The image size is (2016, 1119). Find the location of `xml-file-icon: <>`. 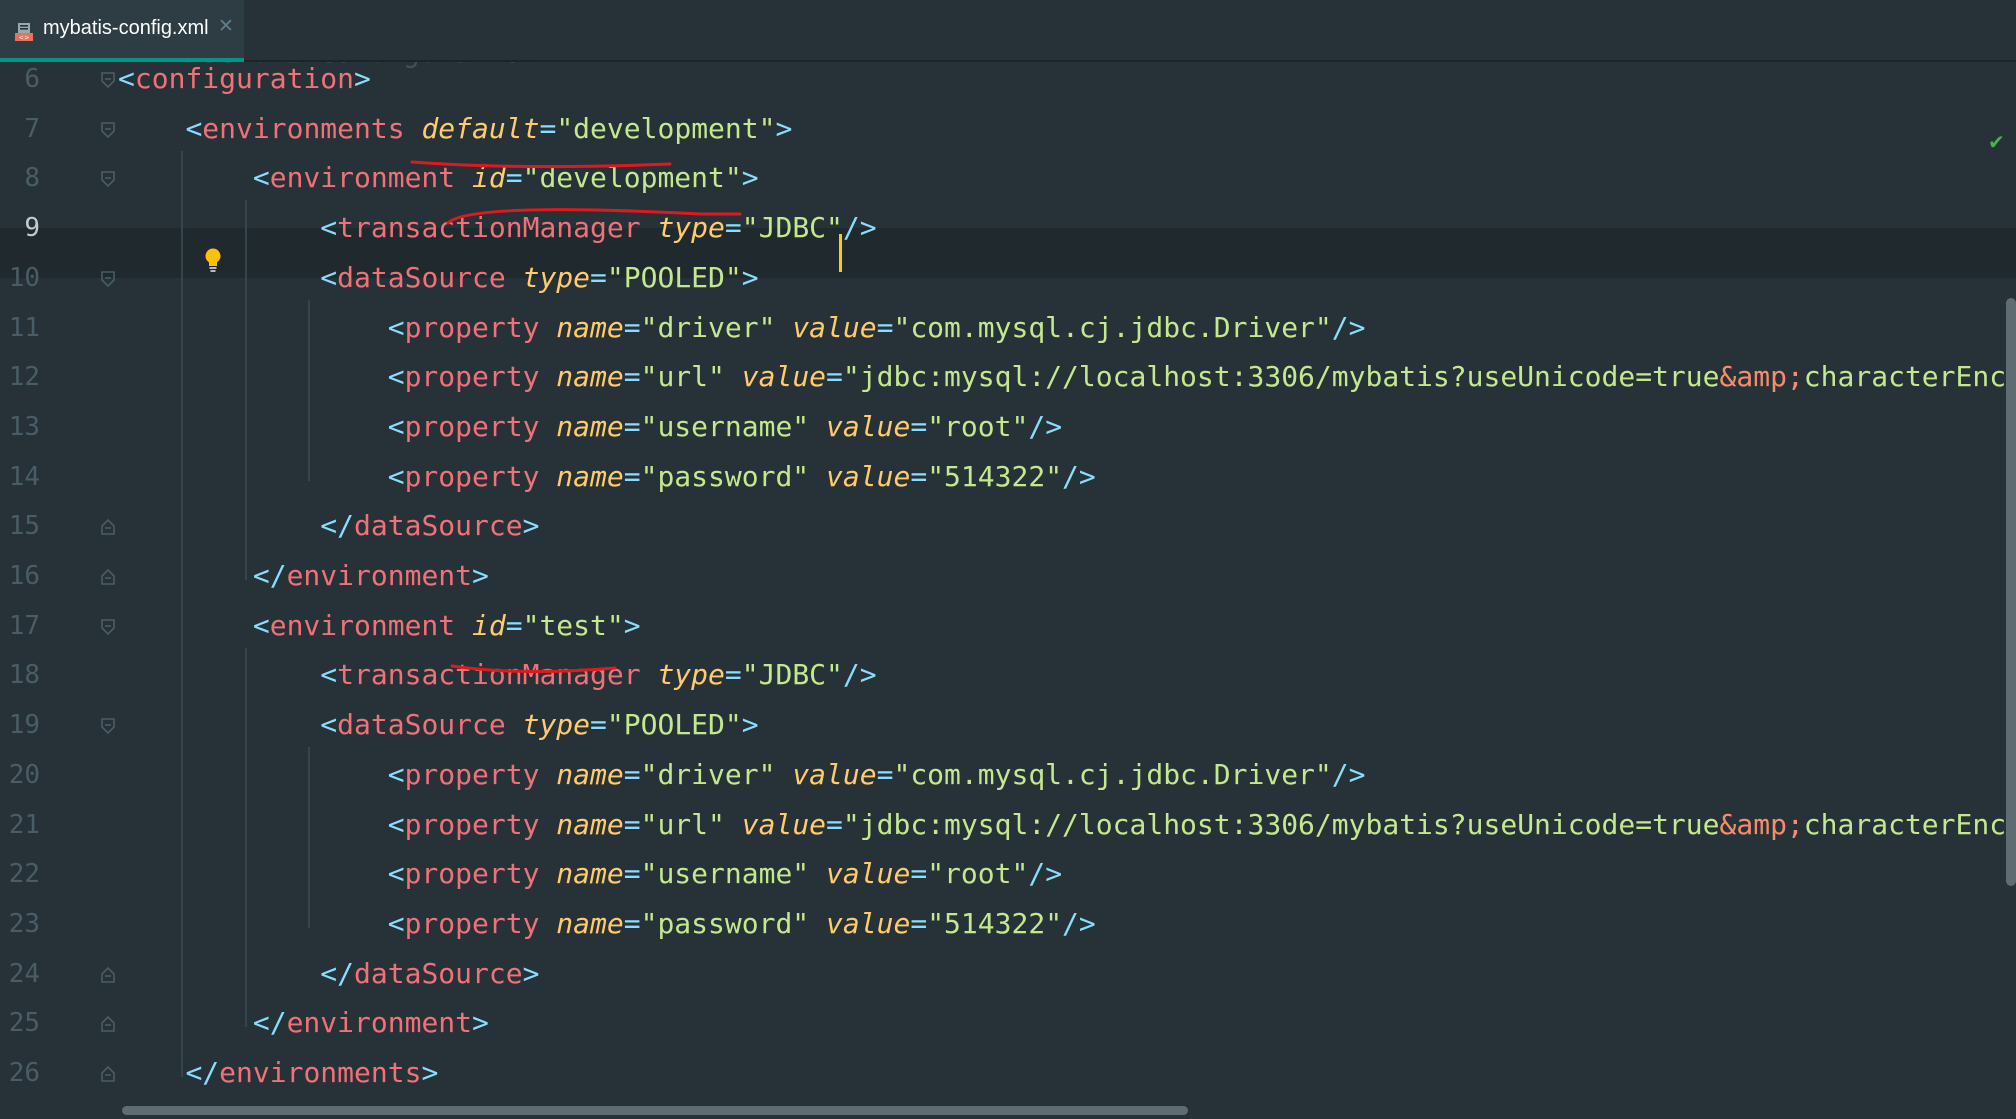

xml-file-icon: <> is located at coordinates (24, 32).